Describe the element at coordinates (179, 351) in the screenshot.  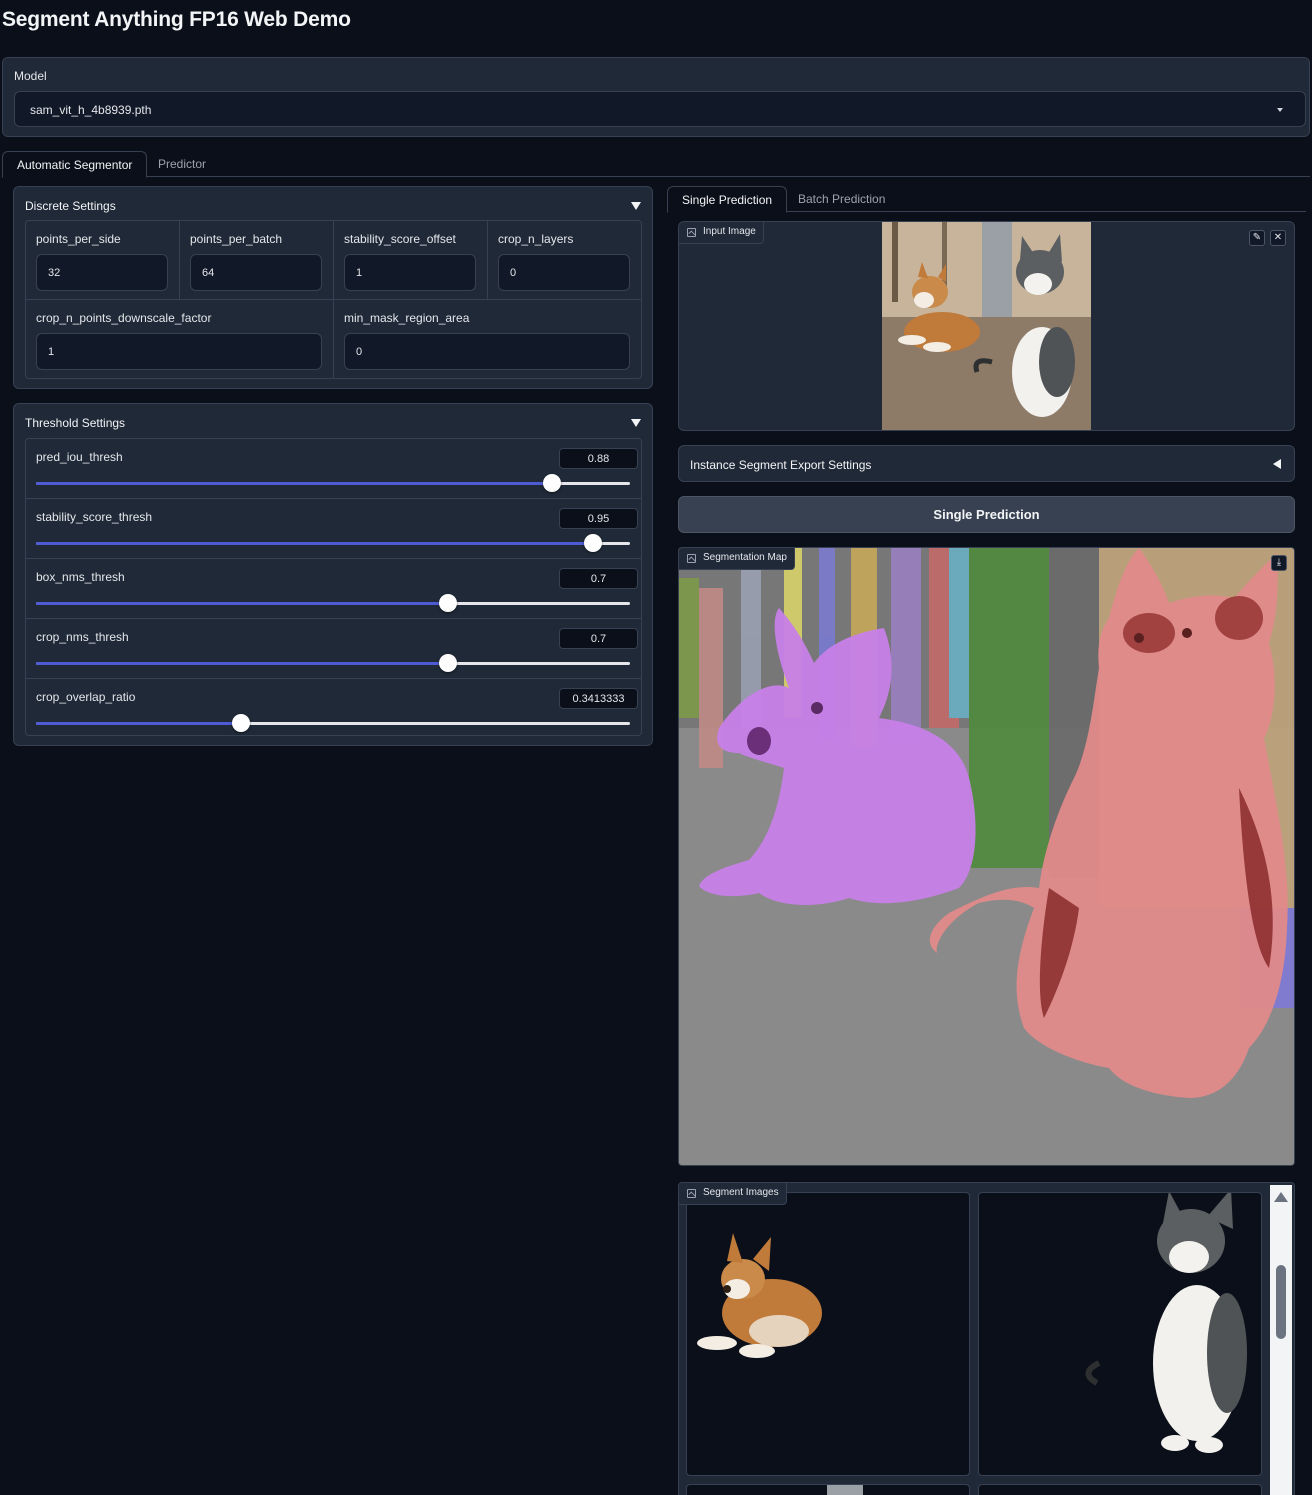
I see `crop-n-points-downscale-factor-input: 1` at that location.